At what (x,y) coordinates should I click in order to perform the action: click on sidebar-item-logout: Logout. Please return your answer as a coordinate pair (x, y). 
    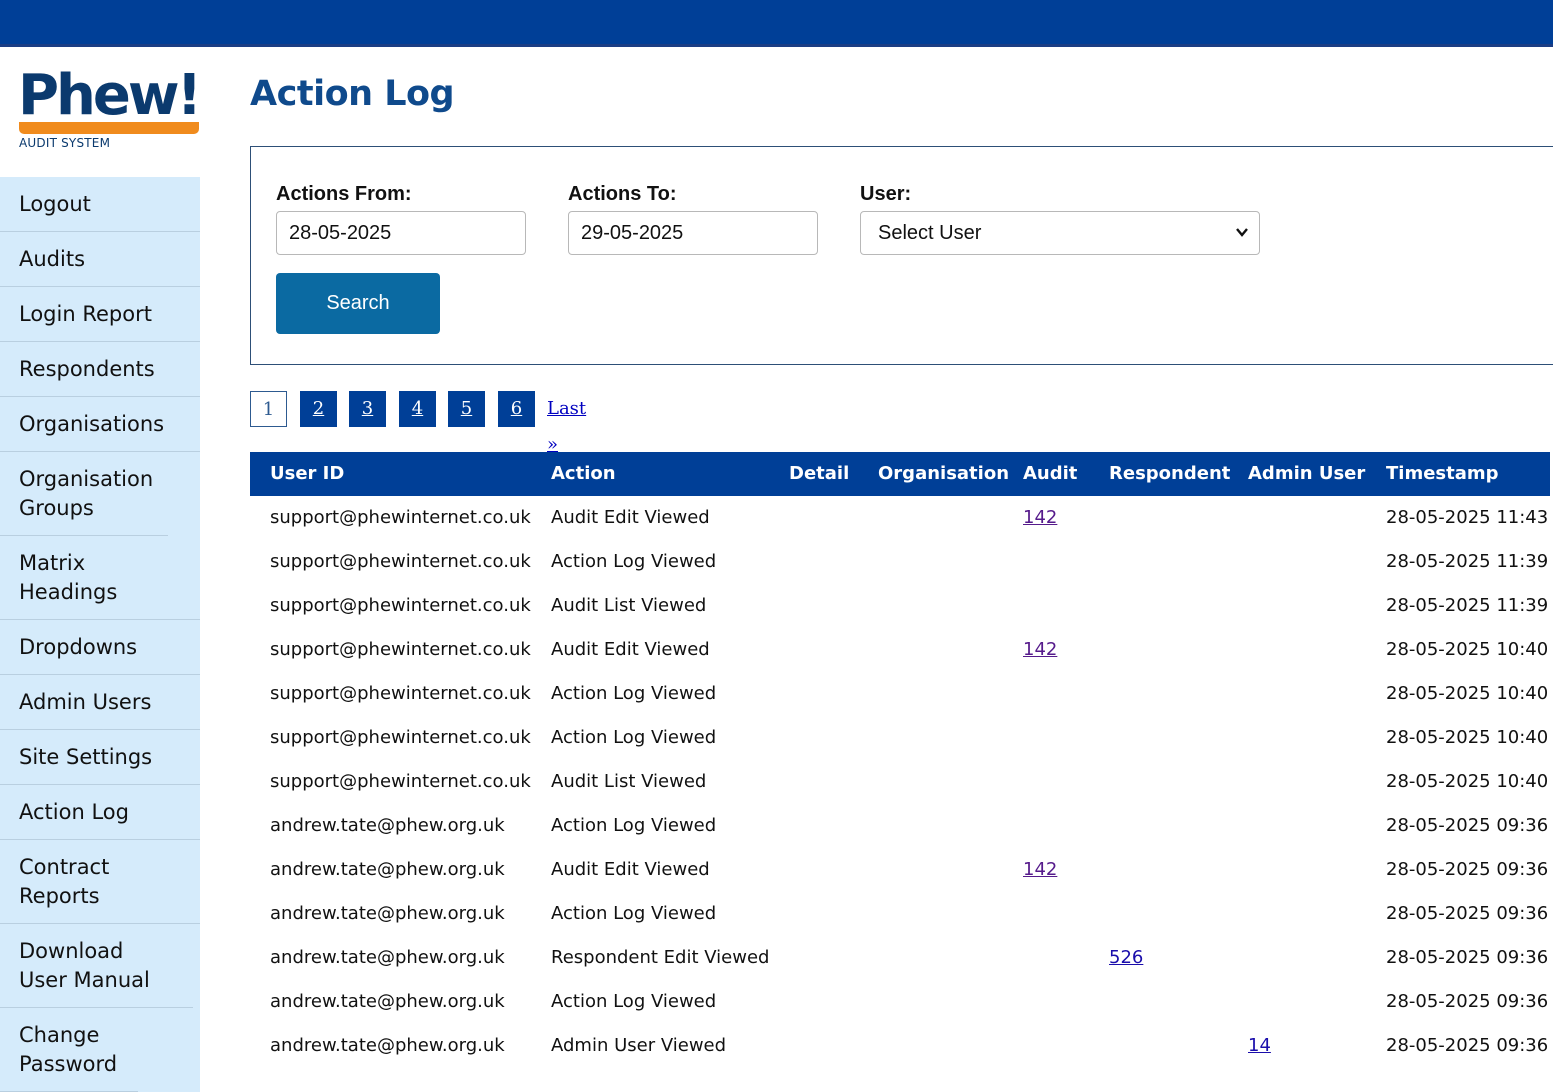
    Looking at the image, I should click on (100, 204).